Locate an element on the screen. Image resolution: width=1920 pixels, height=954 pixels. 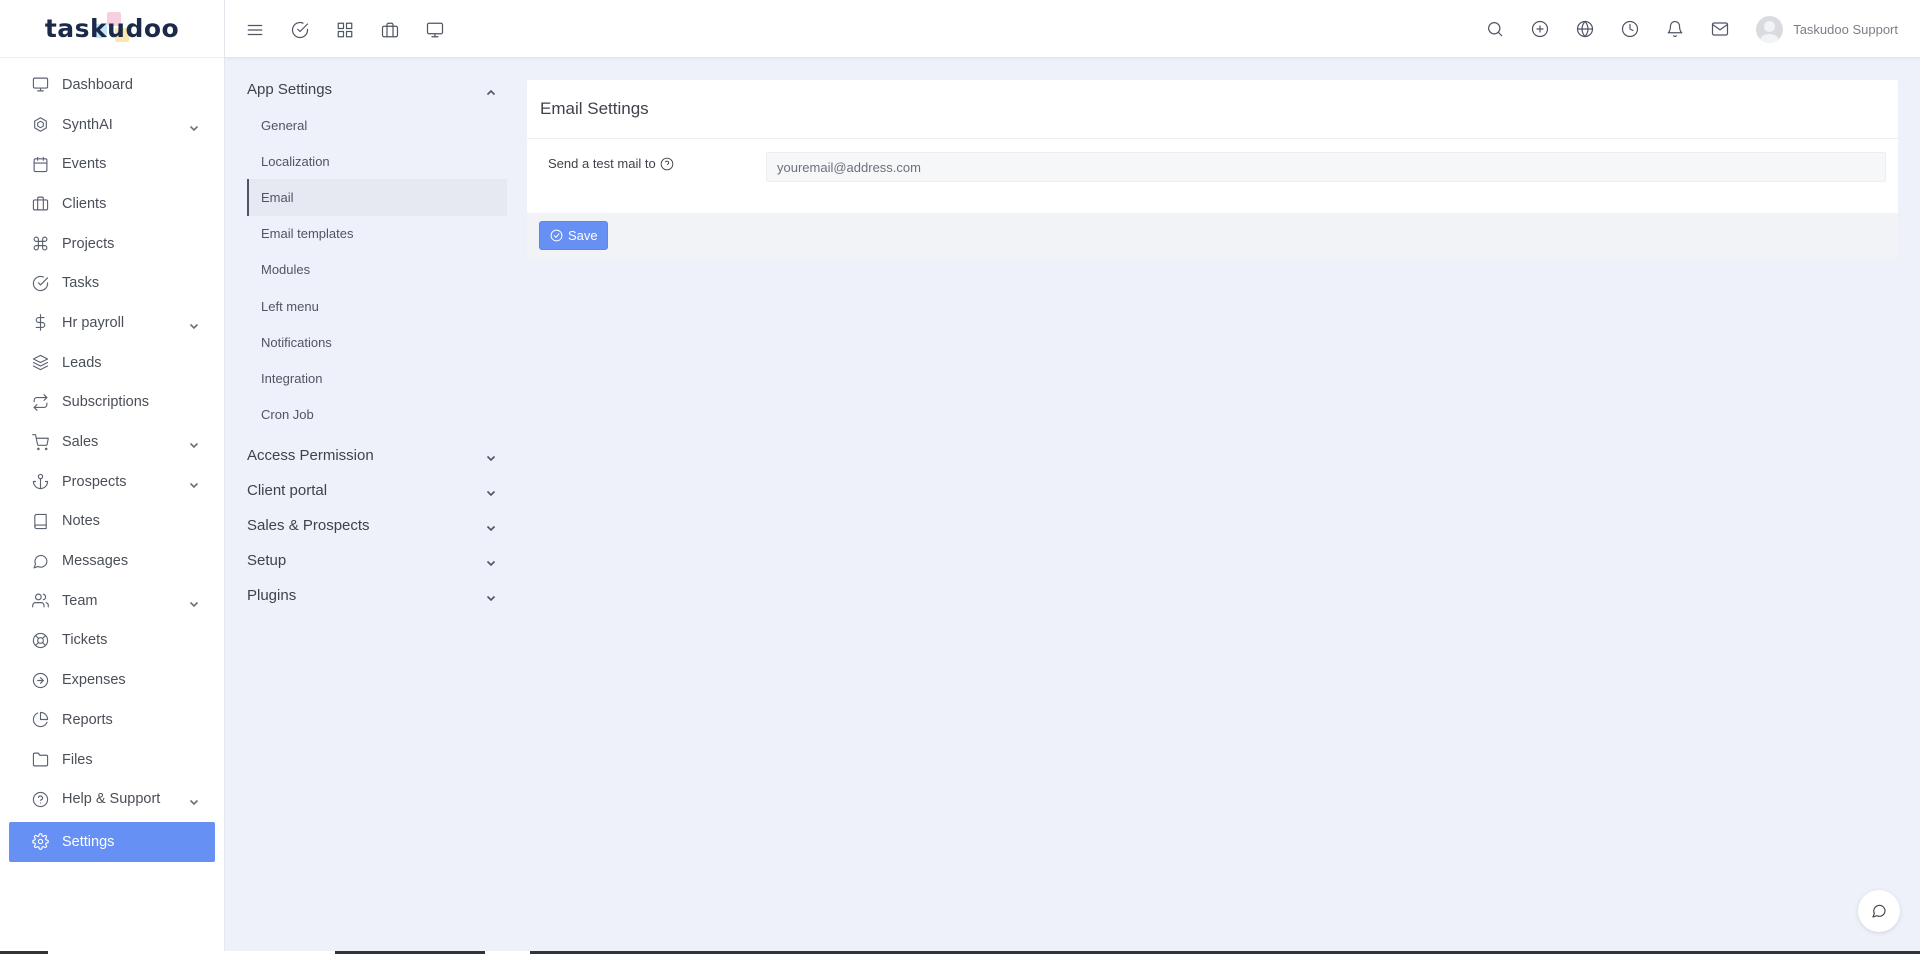
logo: taskudoo is located at coordinates (112, 29).